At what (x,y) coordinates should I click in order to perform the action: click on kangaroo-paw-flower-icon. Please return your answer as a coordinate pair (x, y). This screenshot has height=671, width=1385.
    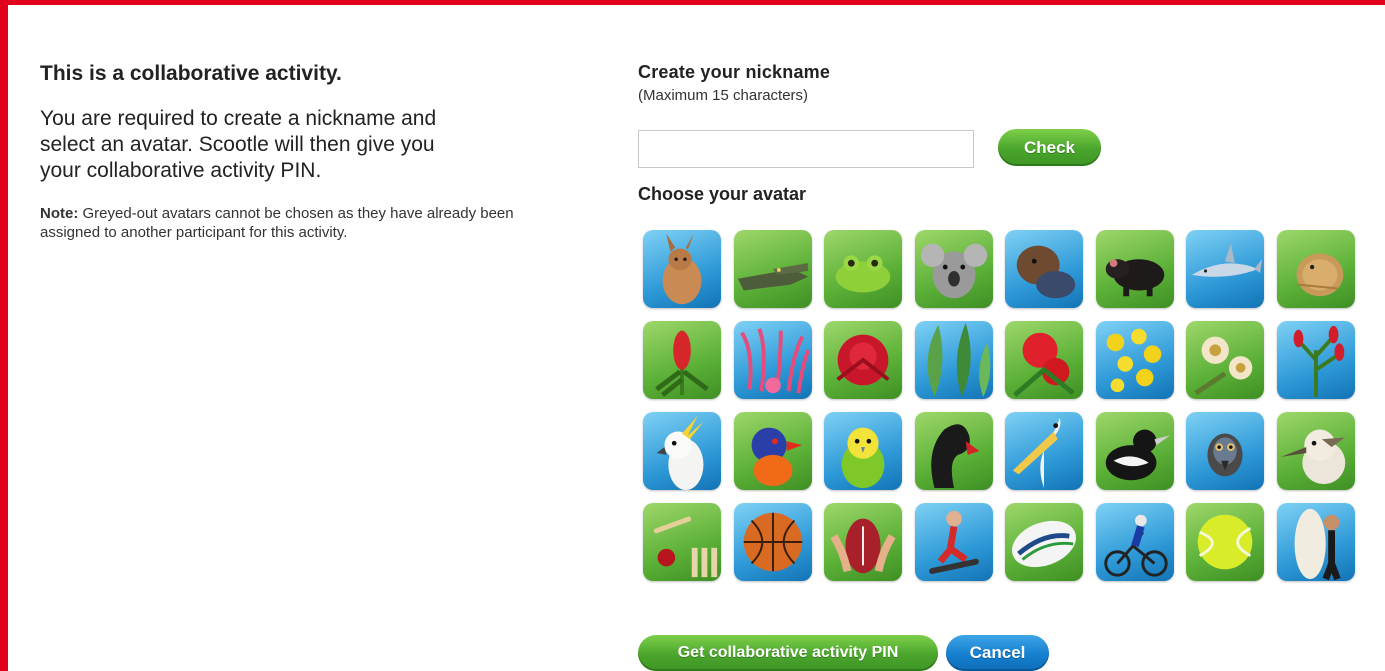
    Looking at the image, I should click on (1318, 361).